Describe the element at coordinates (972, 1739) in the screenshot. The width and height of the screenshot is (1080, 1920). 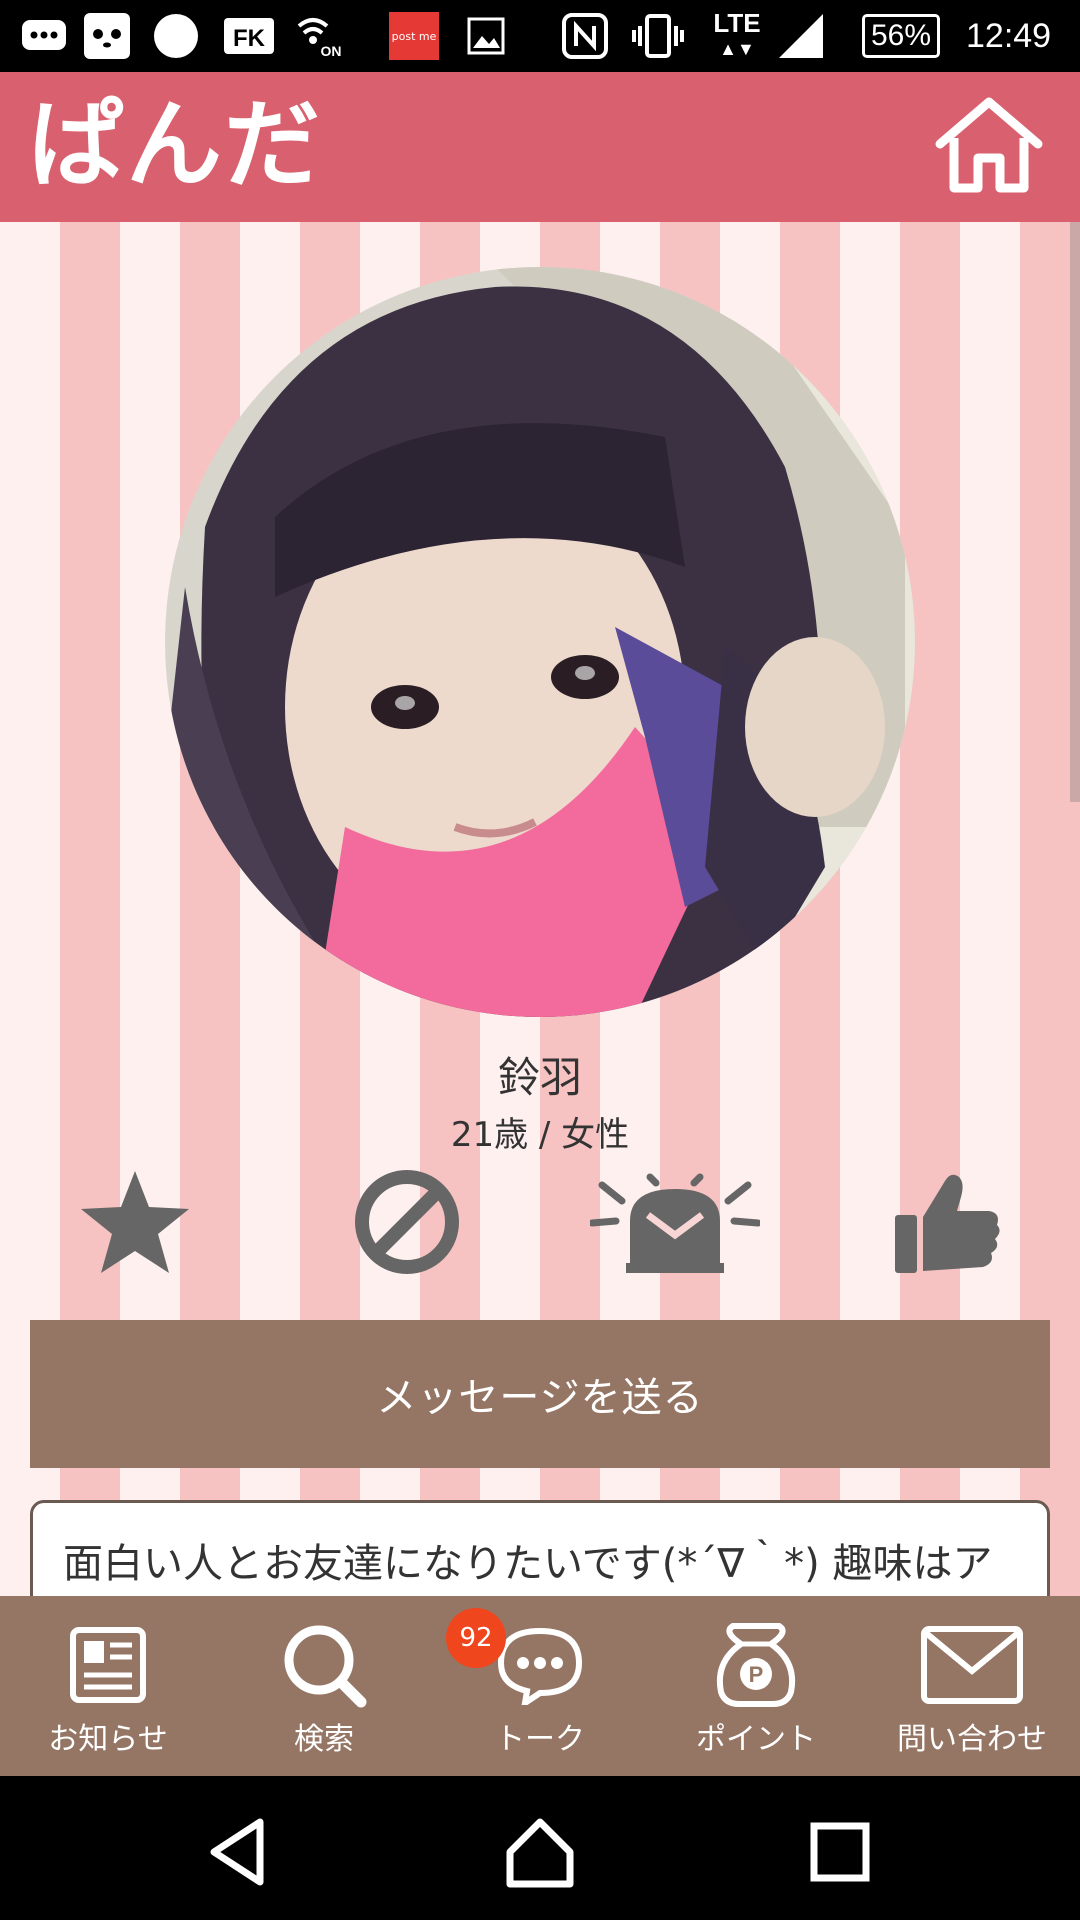
I see `nav-contact-label: 問い合わせ` at that location.